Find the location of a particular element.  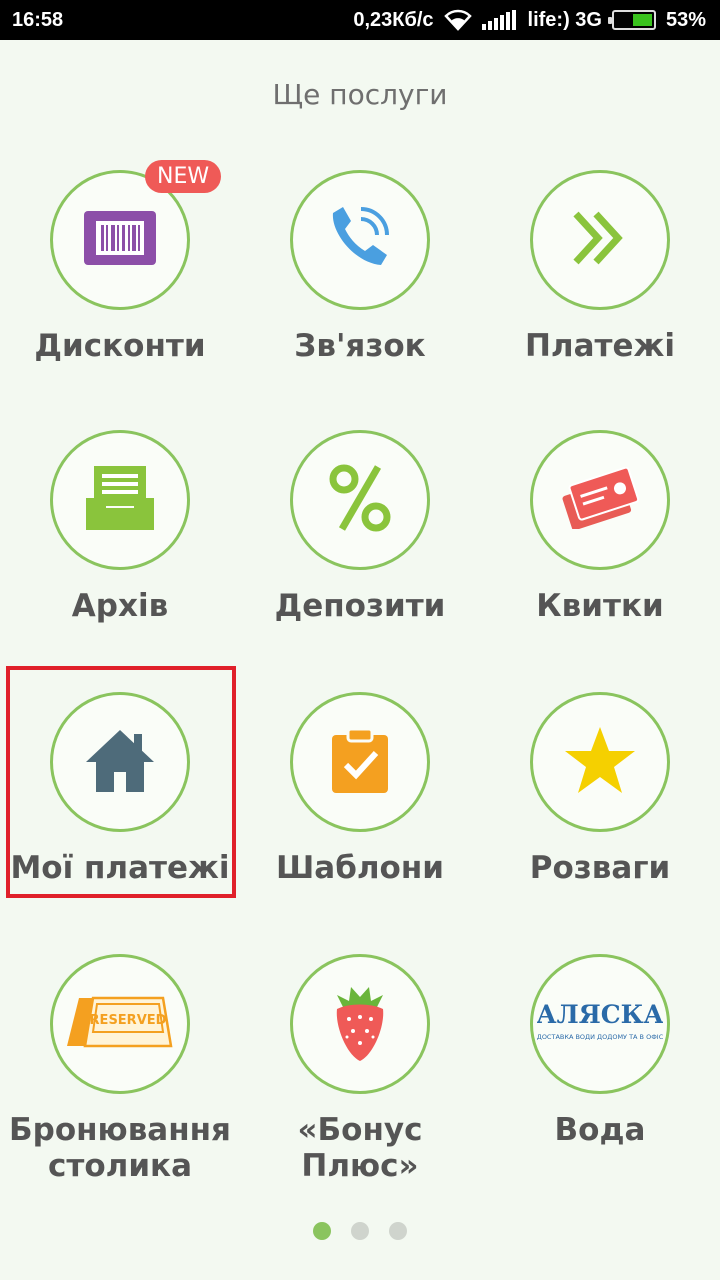

battery-icon is located at coordinates (631, 20).